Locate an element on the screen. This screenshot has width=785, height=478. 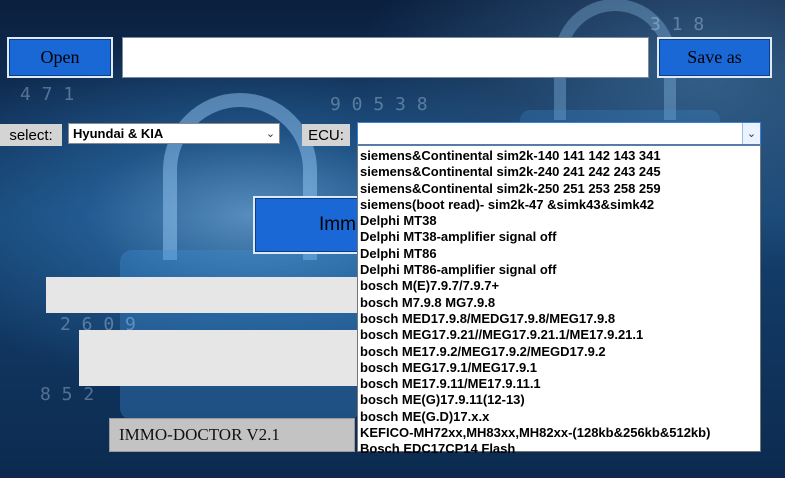
file-path-field is located at coordinates (385, 57).